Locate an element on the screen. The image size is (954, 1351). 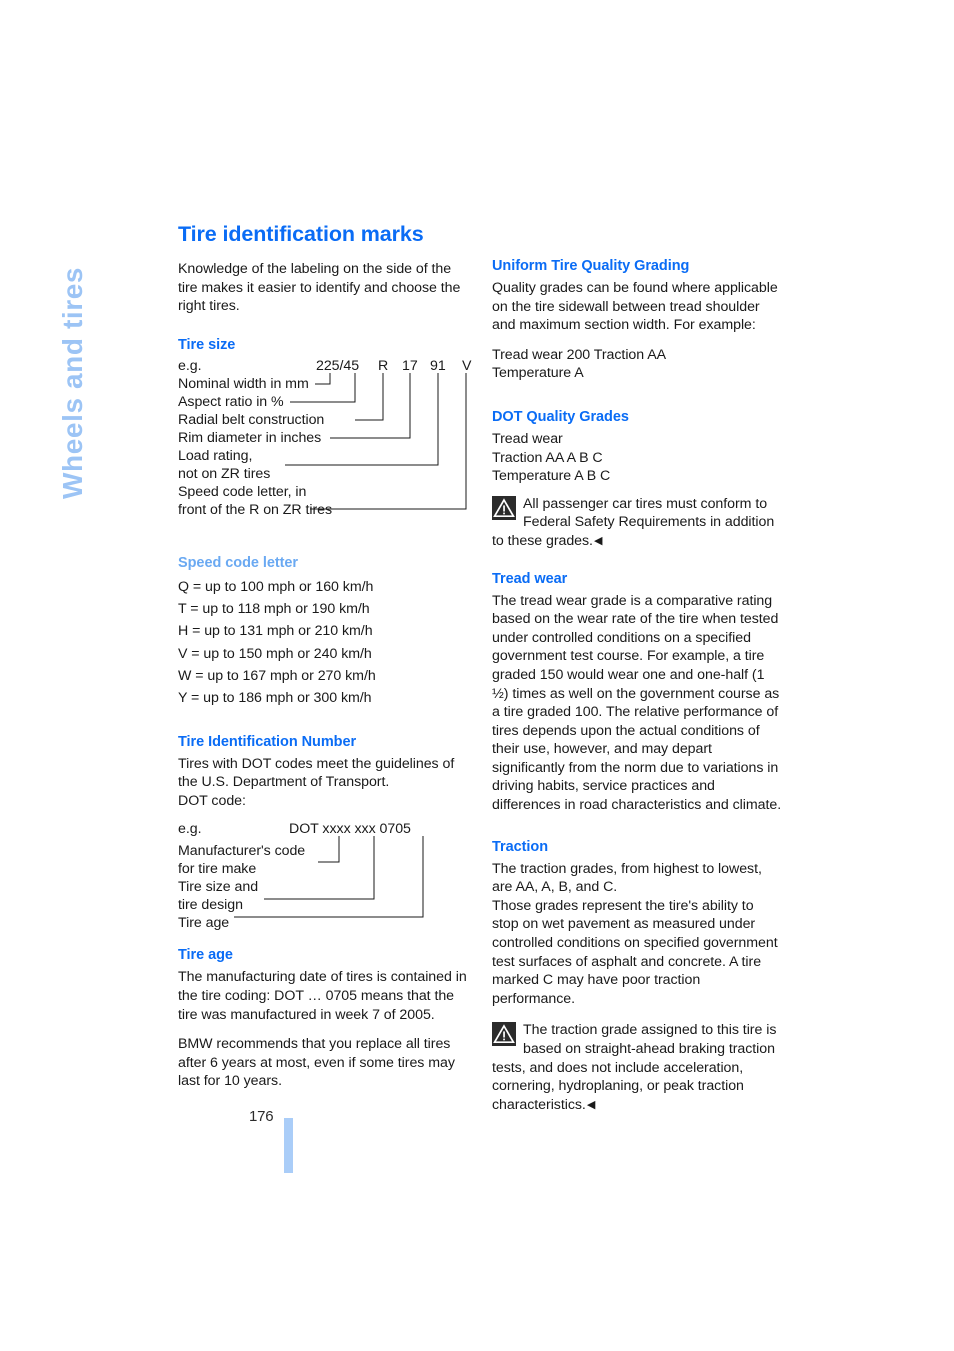
section-heading-tire-identification-number: Tire Identification Number is located at coordinates (267, 741).